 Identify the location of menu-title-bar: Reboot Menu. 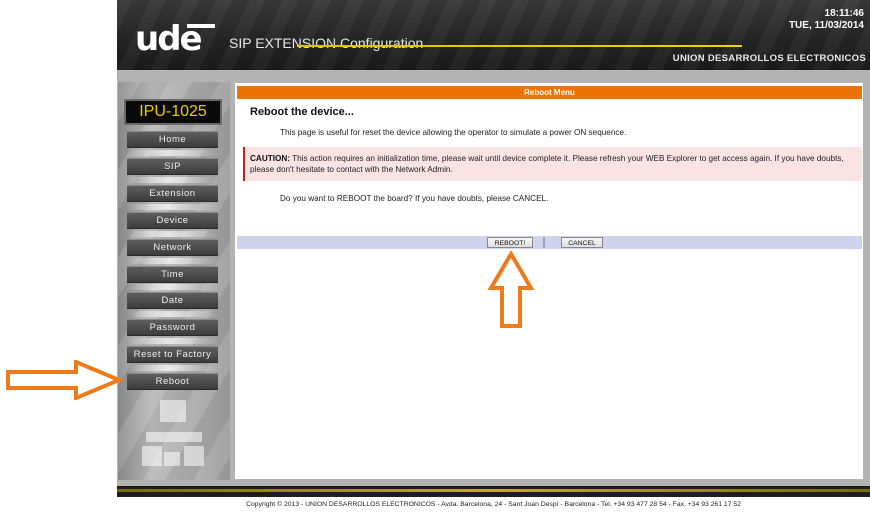
(549, 92).